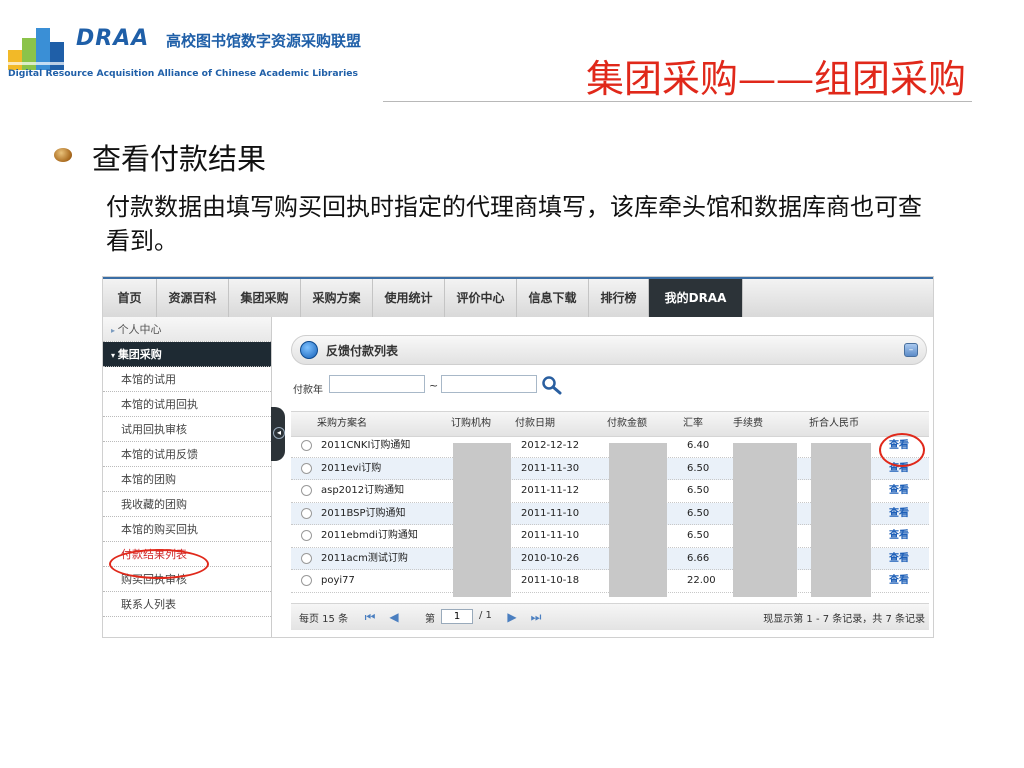  What do you see at coordinates (696, 298) in the screenshot?
I see `nav-my-draa: 我的DRAA` at bounding box center [696, 298].